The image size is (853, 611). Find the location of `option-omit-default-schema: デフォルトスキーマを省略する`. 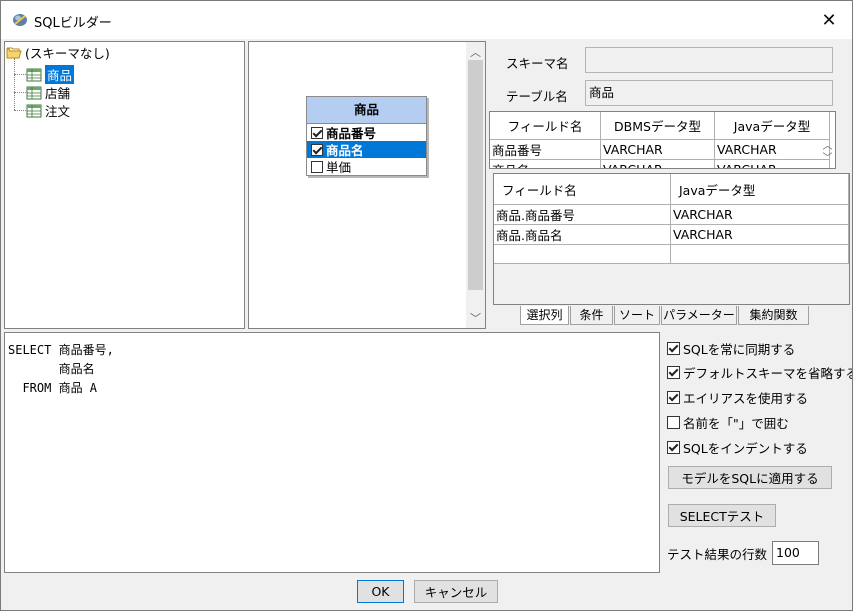

option-omit-default-schema: デフォルトスキーマを省略する is located at coordinates (760, 372).